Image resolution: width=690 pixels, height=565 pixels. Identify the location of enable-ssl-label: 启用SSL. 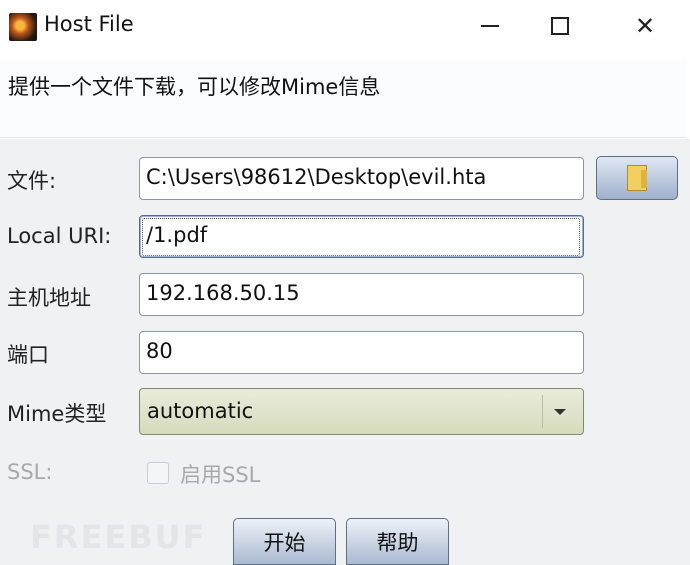
(220, 475).